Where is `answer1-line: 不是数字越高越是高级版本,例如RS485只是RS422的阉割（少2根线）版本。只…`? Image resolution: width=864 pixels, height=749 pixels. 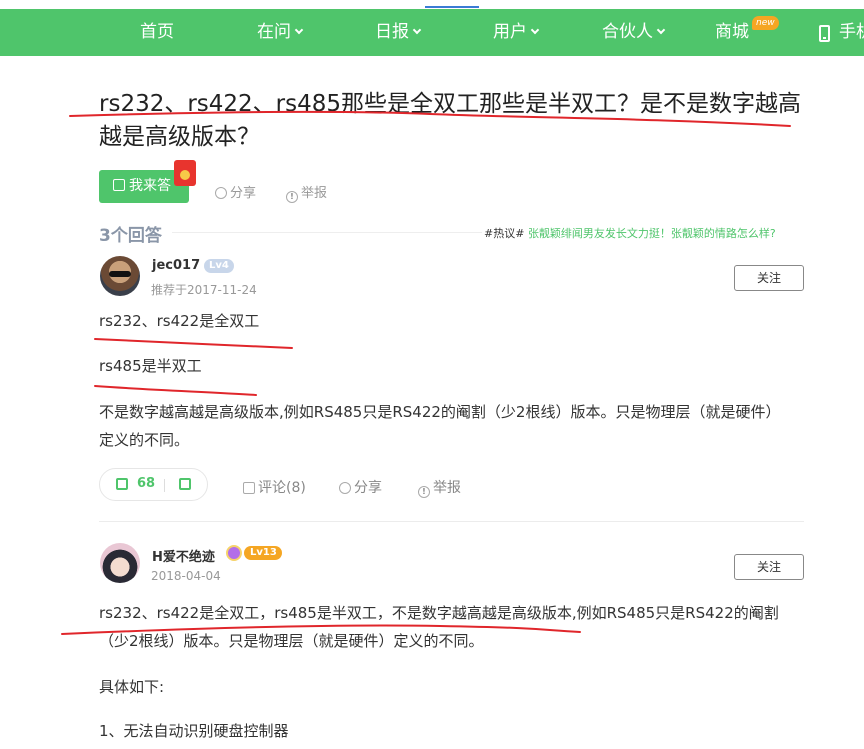 answer1-line: 不是数字越高越是高级版本,例如RS485只是RS422的阉割（少2根线）版本。只… is located at coordinates (440, 426).